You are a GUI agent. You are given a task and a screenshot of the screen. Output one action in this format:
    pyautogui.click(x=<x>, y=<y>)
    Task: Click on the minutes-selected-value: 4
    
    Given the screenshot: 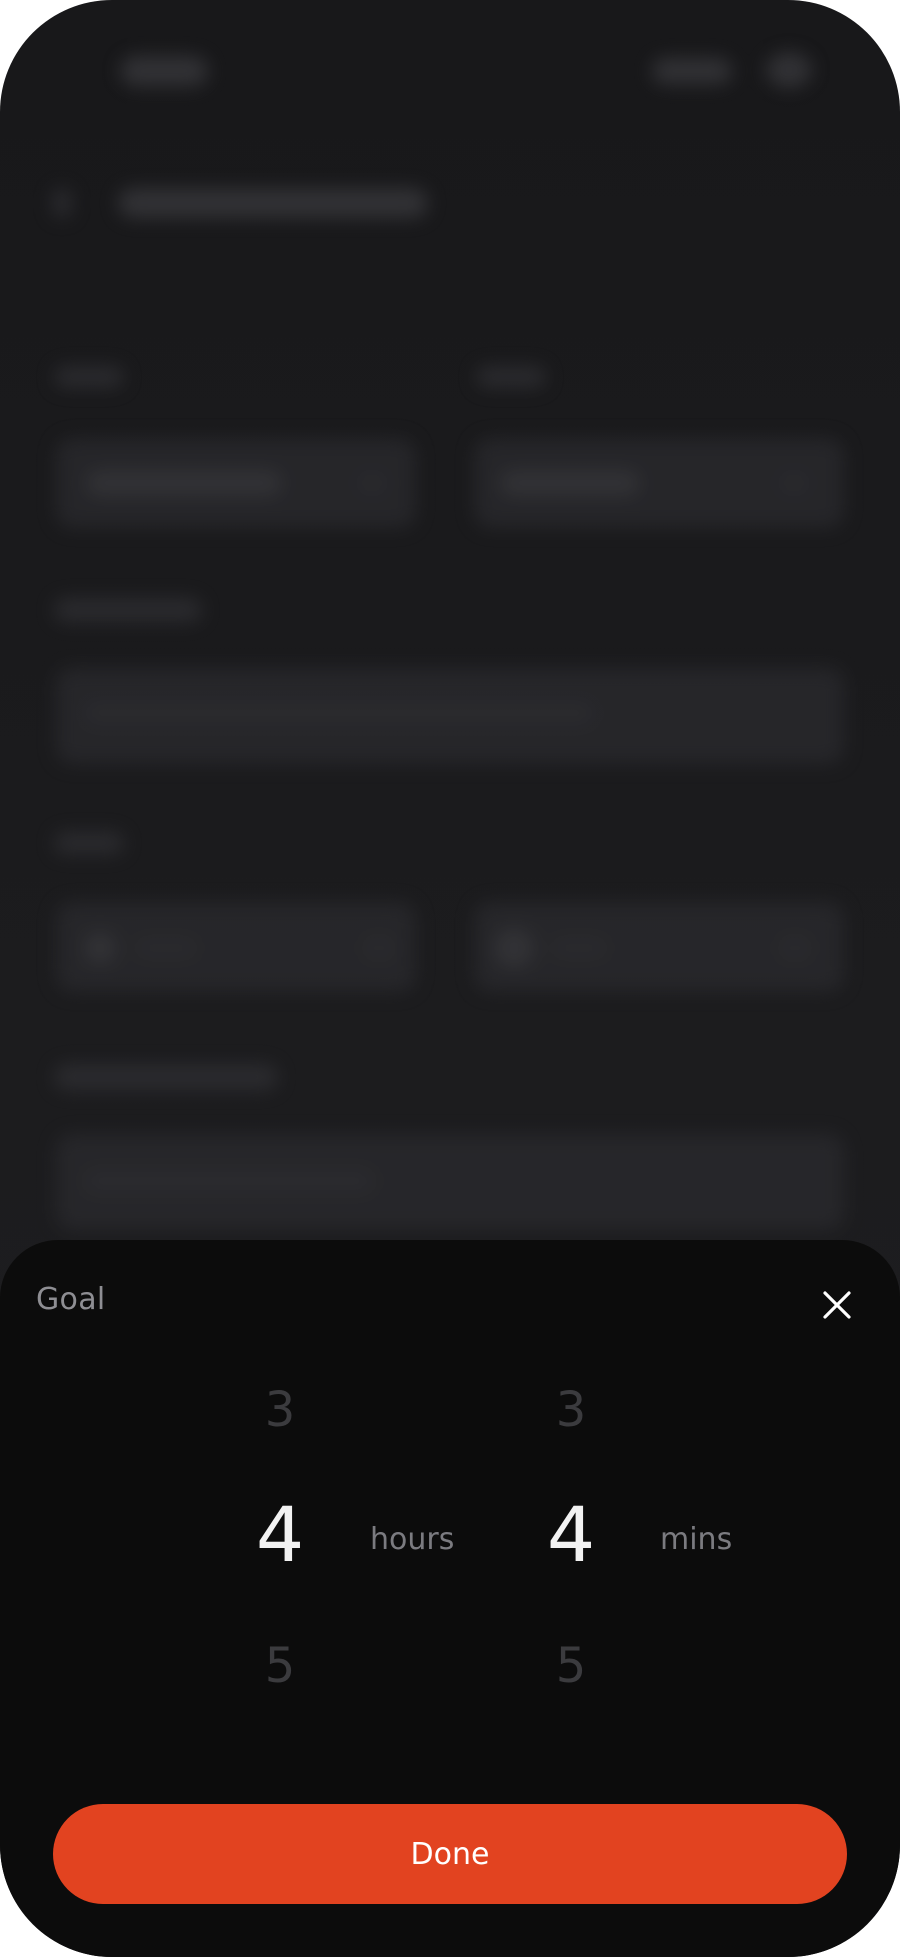 What is the action you would take?
    pyautogui.click(x=571, y=1534)
    